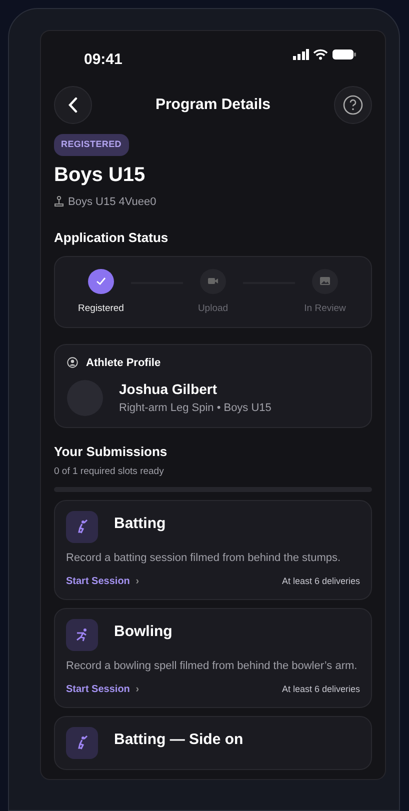 This screenshot has width=409, height=811. What do you see at coordinates (100, 175) in the screenshot?
I see `program-title: Boys U15` at bounding box center [100, 175].